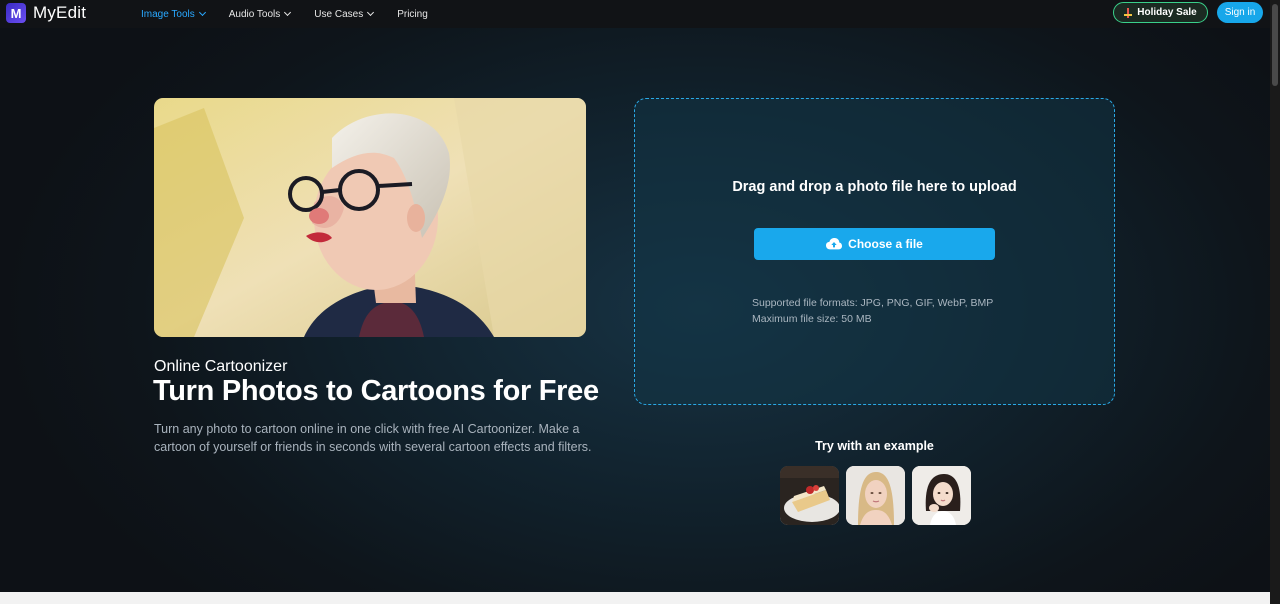  What do you see at coordinates (1240, 12) in the screenshot?
I see `sign-in-button: Sign in` at bounding box center [1240, 12].